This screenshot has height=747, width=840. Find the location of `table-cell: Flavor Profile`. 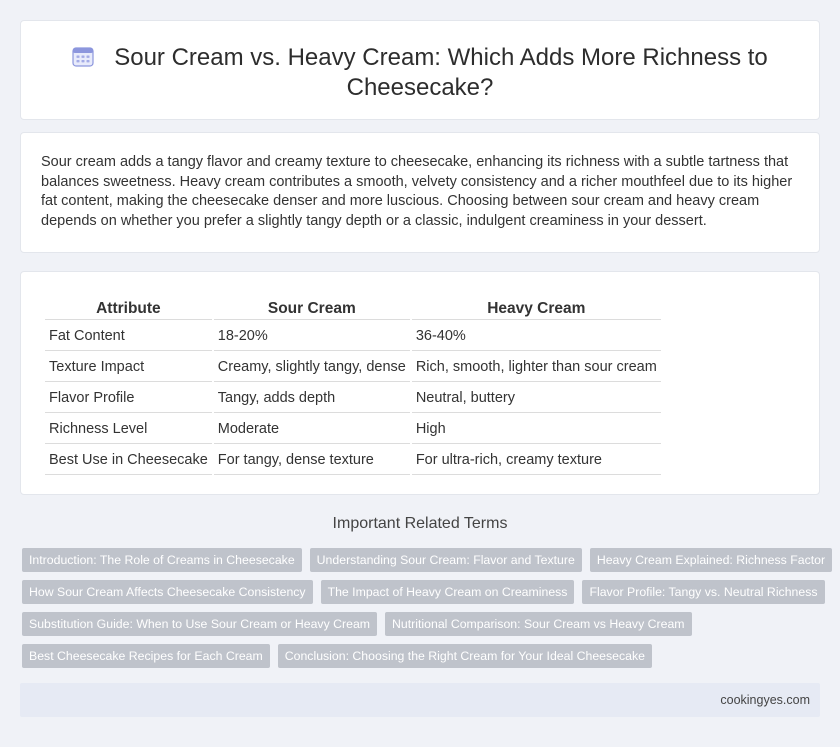

table-cell: Flavor Profile is located at coordinates (128, 398).